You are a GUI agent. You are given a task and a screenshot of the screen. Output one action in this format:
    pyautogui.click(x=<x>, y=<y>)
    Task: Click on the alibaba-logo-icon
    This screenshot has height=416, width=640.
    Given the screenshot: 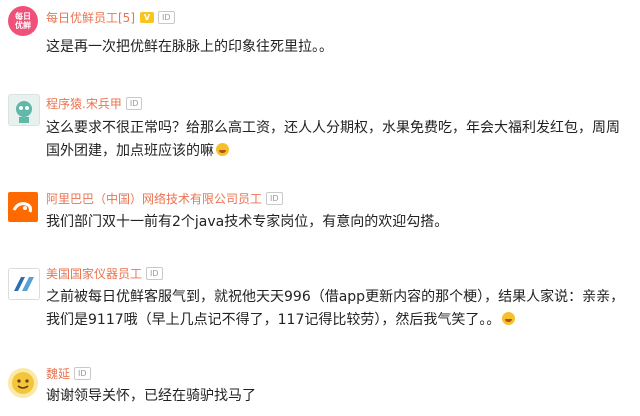 What is the action you would take?
    pyautogui.click(x=22, y=207)
    